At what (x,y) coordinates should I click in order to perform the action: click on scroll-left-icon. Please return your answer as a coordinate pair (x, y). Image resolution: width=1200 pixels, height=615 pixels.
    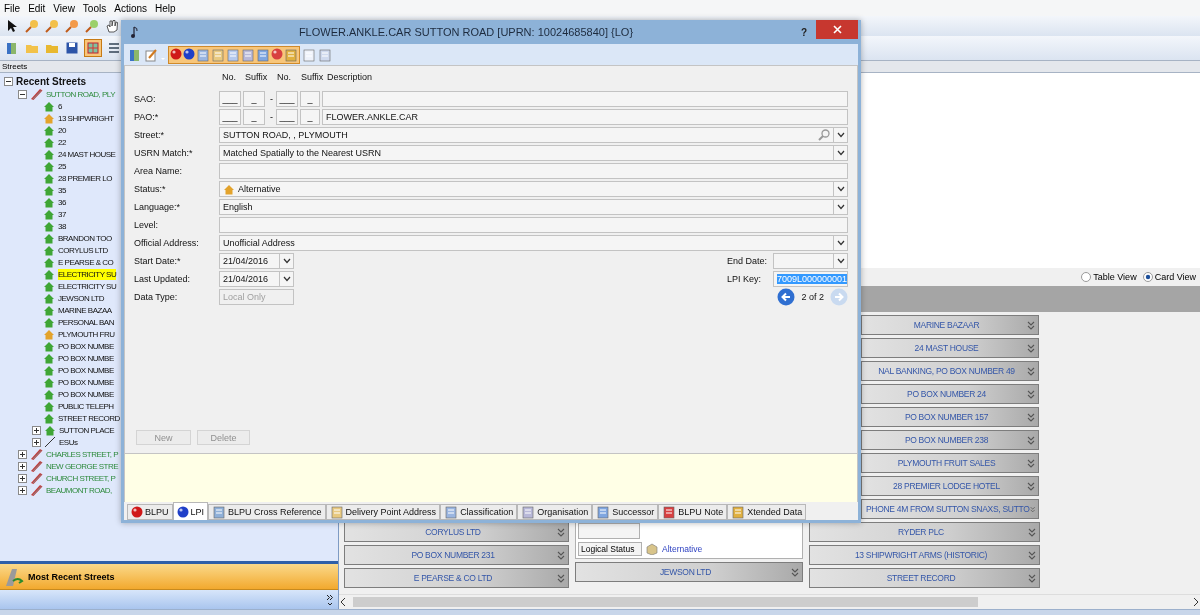
    Looking at the image, I should click on (343, 602).